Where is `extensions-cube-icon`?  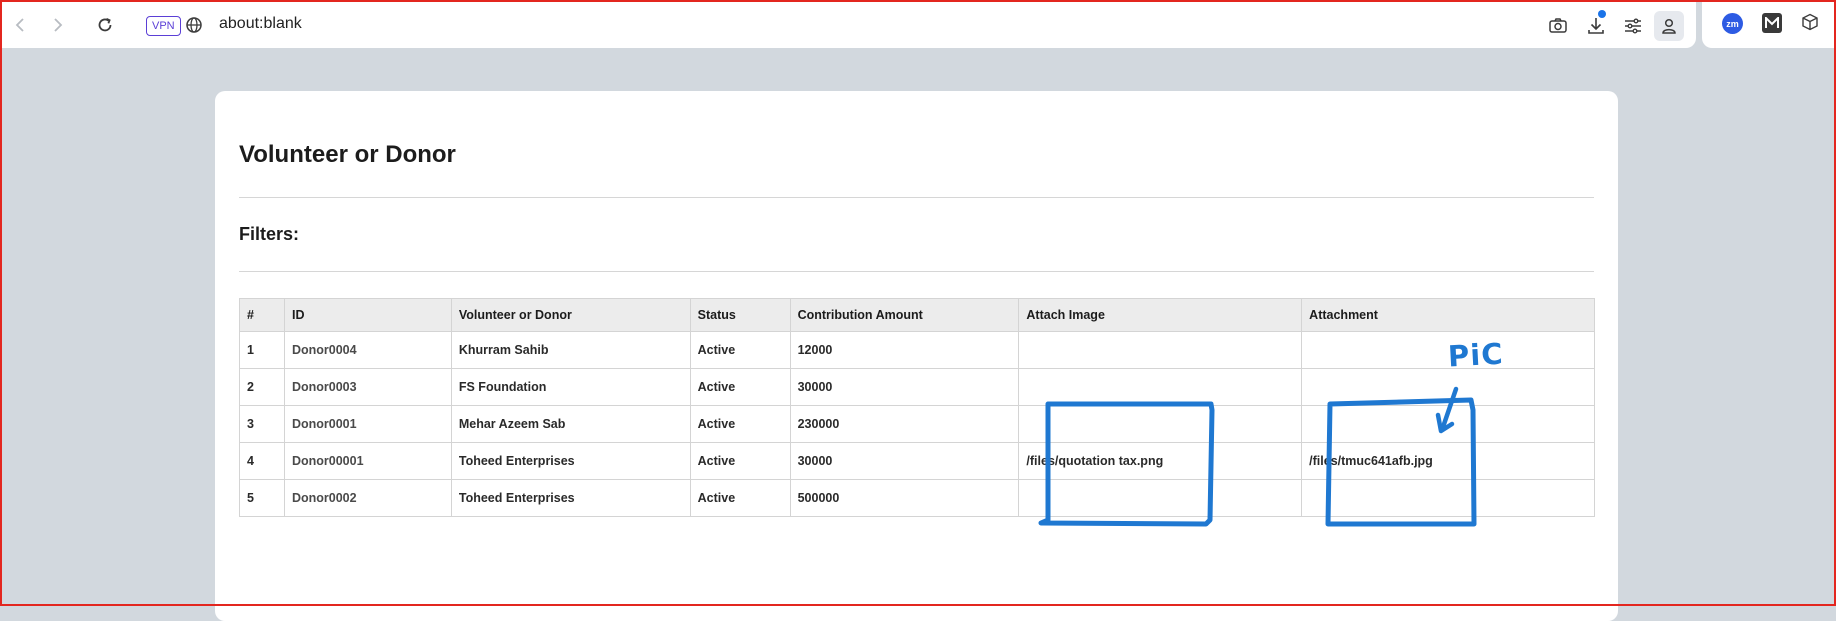 extensions-cube-icon is located at coordinates (1811, 23).